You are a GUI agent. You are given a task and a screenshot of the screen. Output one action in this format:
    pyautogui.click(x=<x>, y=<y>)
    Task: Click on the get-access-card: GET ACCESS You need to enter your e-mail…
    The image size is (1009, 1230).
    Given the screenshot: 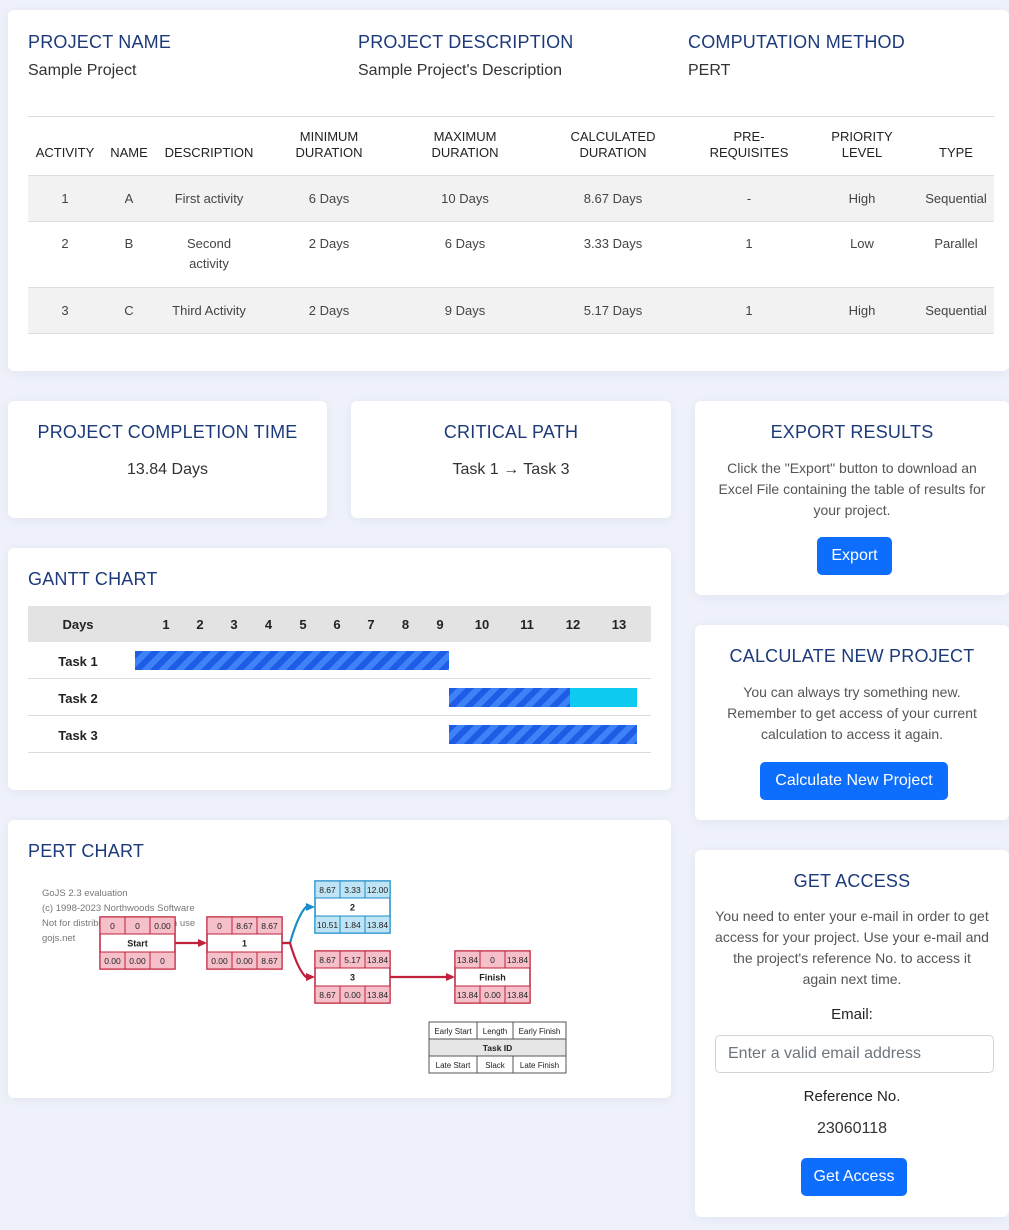 What is the action you would take?
    pyautogui.click(x=852, y=1033)
    